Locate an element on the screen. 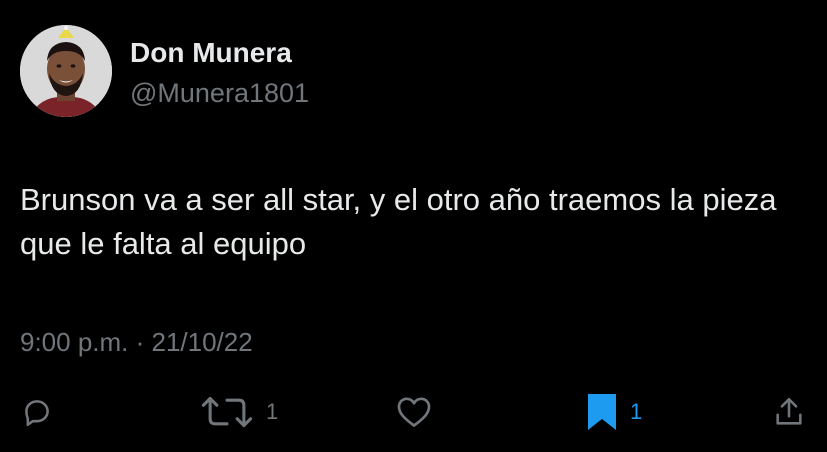 This screenshot has width=827, height=452. bookmark-button: 1 is located at coordinates (614, 412).